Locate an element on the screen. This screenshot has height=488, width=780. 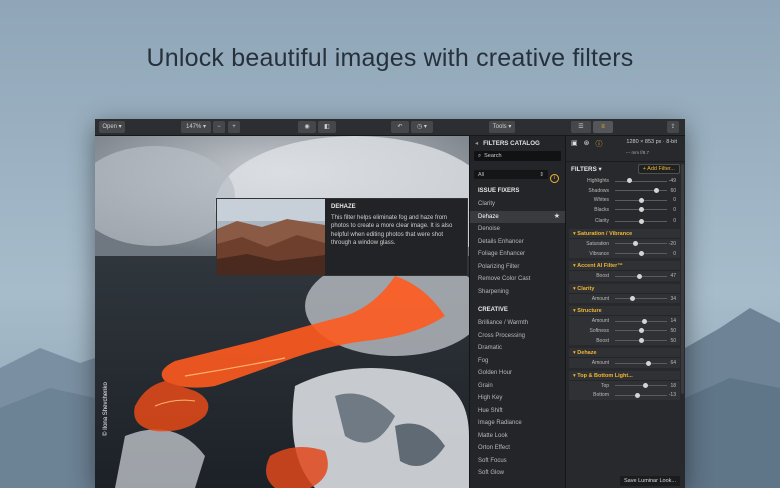
share-icon: ⇪ is located at coordinates (673, 127).